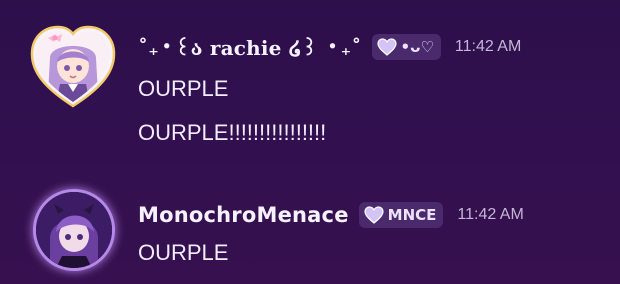  I want to click on message-header: ˚₊‧꒰ა rachie ໒꒱ ‧₊˚ •ᴗ♡ 11:42 AM, so click(329, 47).